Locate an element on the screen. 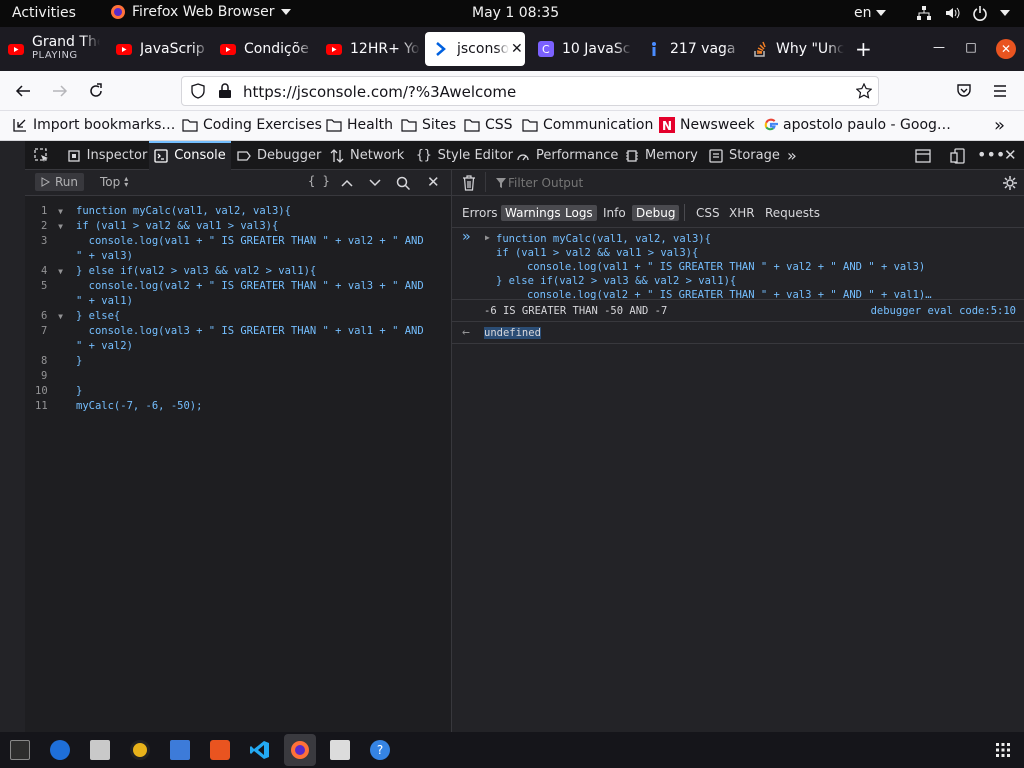 The width and height of the screenshot is (1024, 768). editor-toolbar: Run Top ▴ ▾ { } ✕ is located at coordinates (238, 183).